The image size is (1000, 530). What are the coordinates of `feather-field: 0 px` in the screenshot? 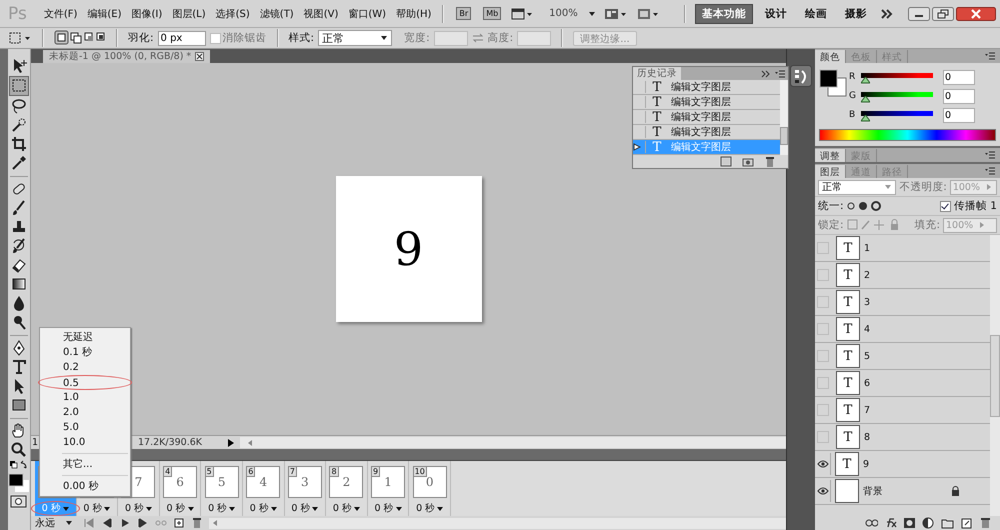 It's located at (182, 38).